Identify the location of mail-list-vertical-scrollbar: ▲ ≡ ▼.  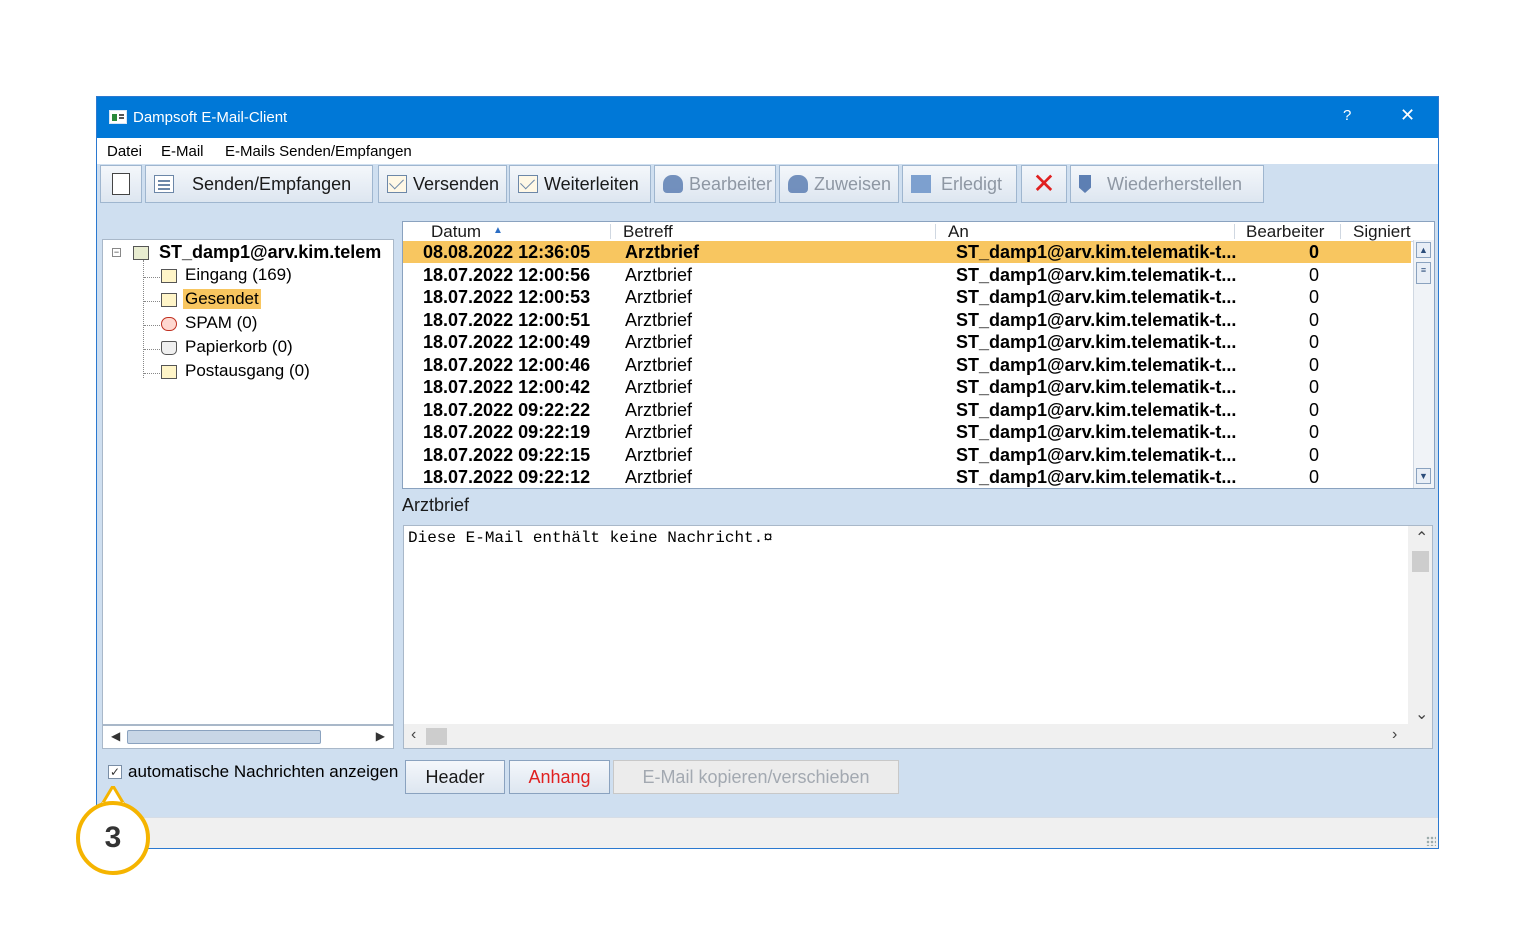
(1423, 364).